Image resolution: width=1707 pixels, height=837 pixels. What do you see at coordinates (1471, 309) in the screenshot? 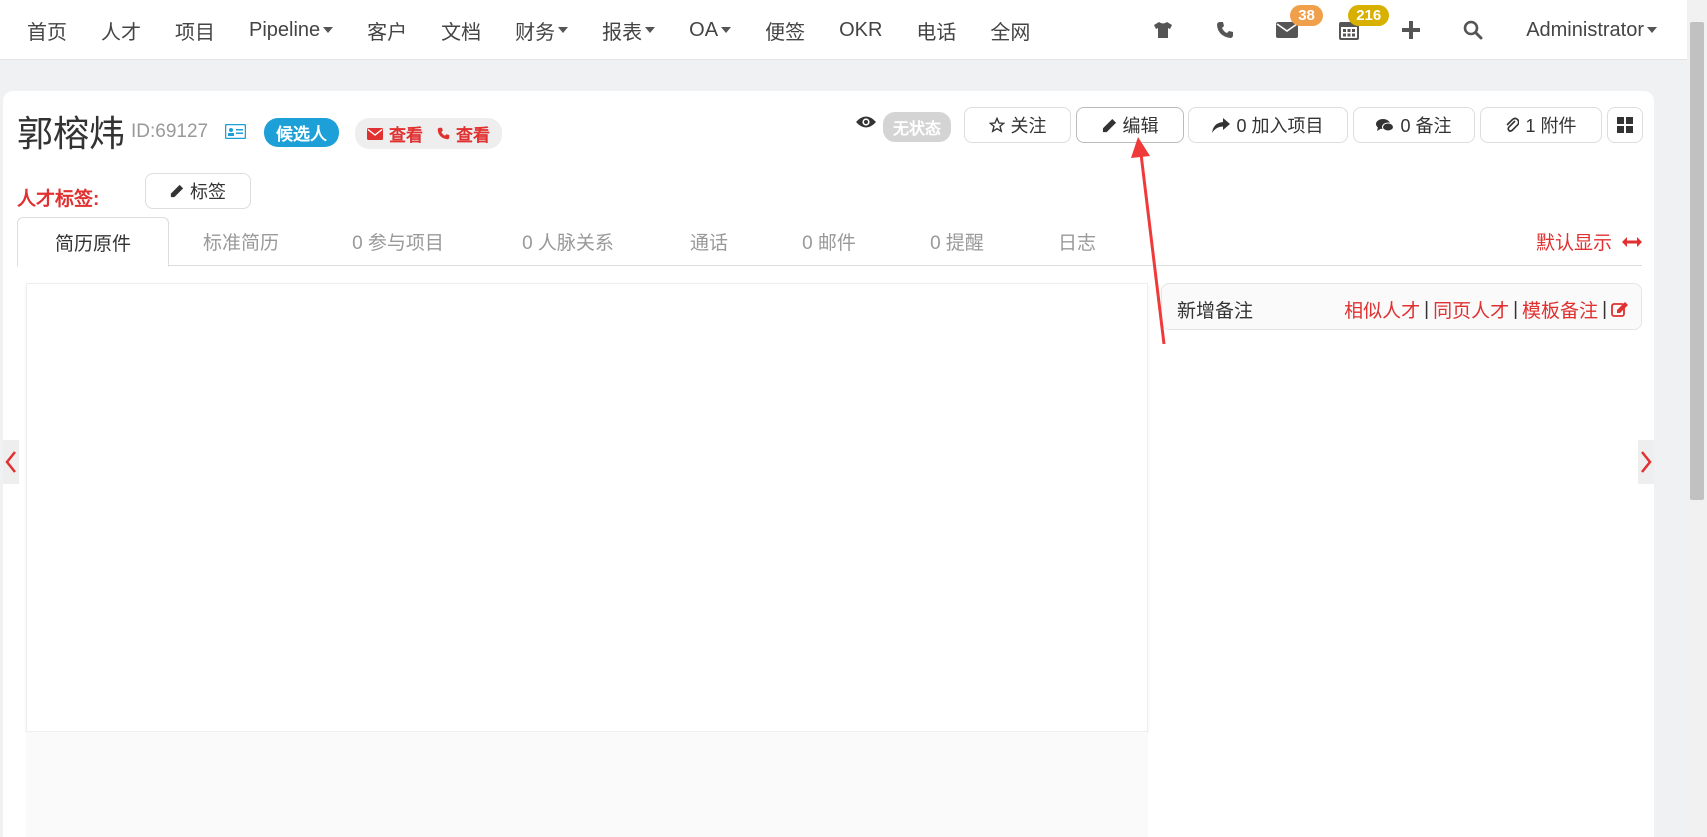
I see `same-page-talent-link: 同页人才` at bounding box center [1471, 309].